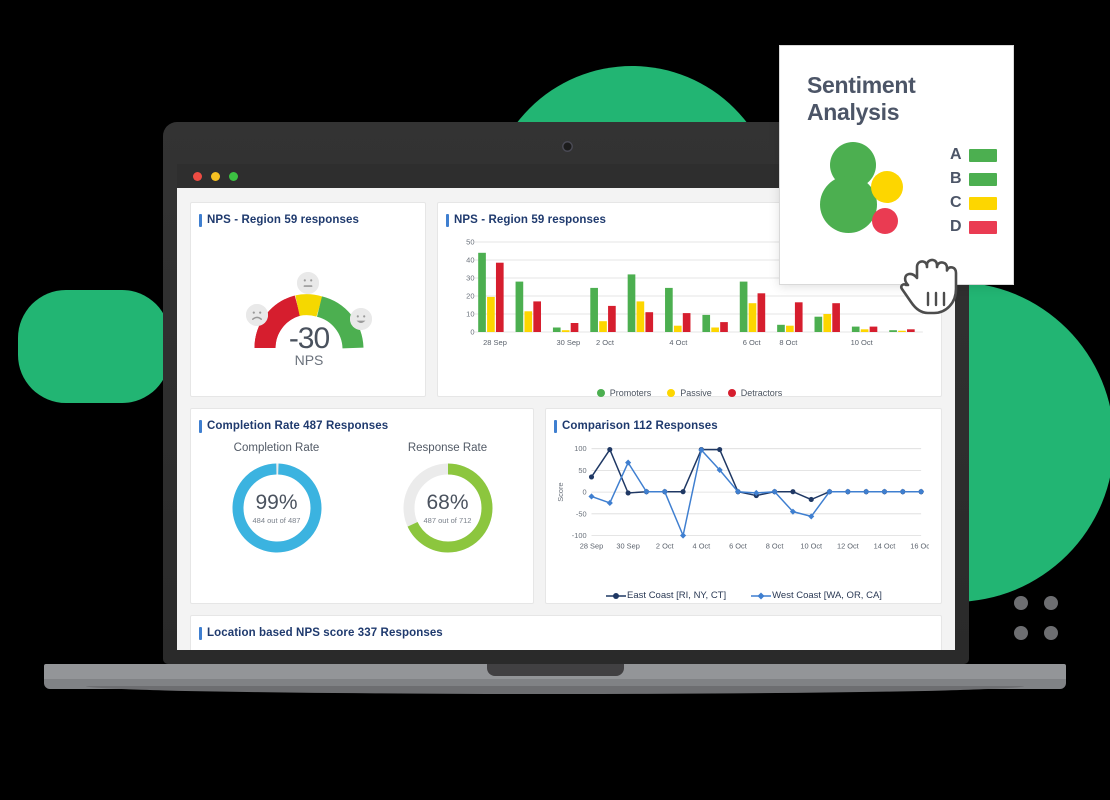 This screenshot has width=1110, height=800. Describe the element at coordinates (276, 448) in the screenshot. I see `donut-completion-caption: Completion Rate` at that location.